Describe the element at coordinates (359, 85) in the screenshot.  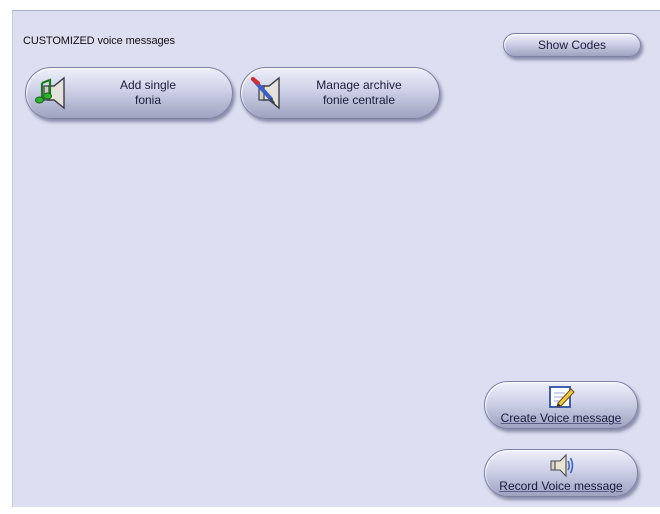
I see `manage-archive-label-line1: Manage archive` at that location.